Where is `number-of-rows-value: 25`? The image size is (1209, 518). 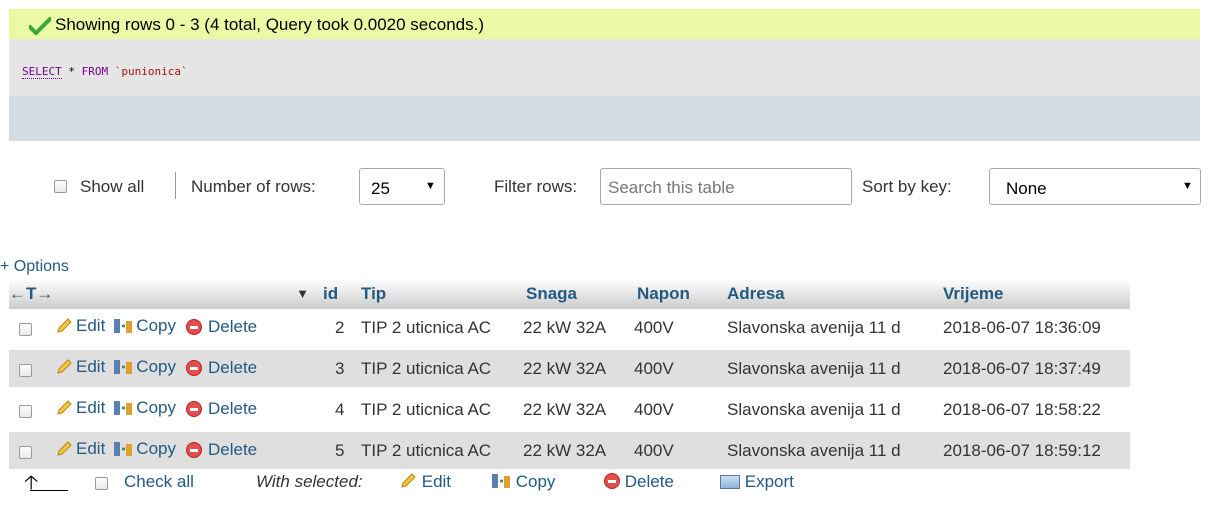 number-of-rows-value: 25 is located at coordinates (380, 188).